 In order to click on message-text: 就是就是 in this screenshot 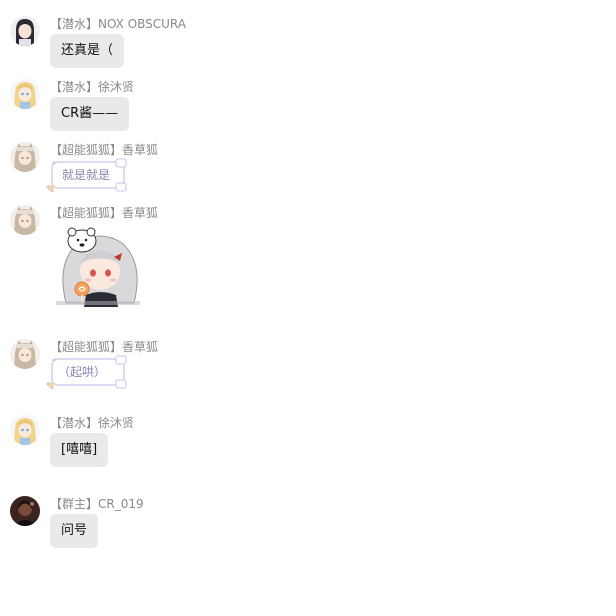, I will do `click(86, 175)`.